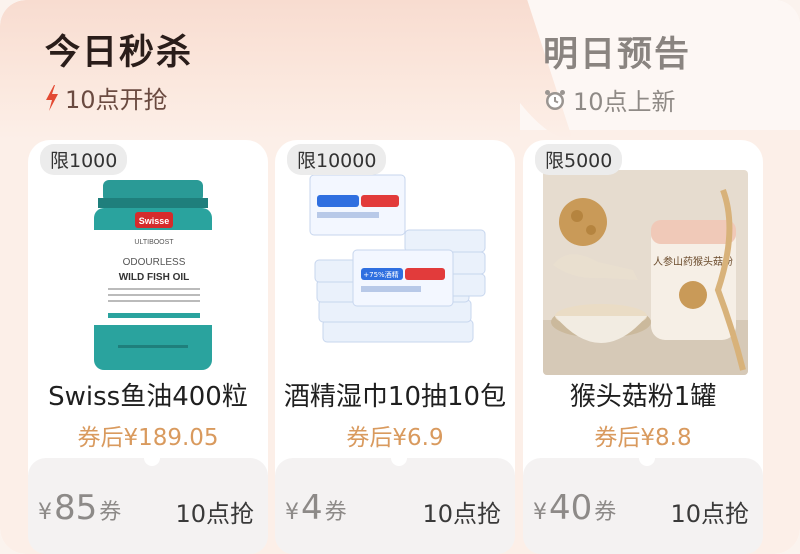 The width and height of the screenshot is (800, 554). What do you see at coordinates (312, 508) in the screenshot?
I see `coupon-value: 4` at bounding box center [312, 508].